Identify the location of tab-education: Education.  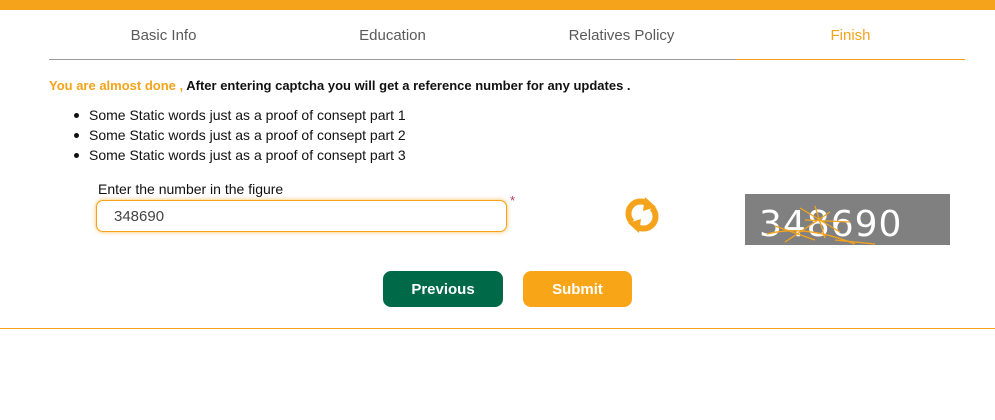
(392, 41).